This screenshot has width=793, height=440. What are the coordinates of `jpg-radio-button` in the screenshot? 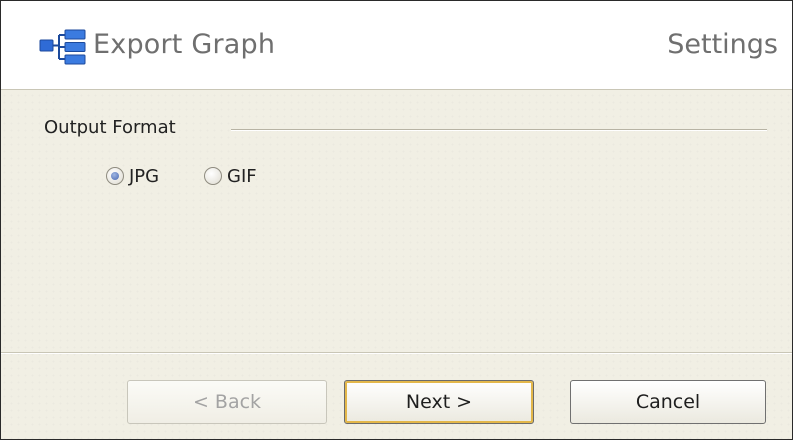 It's located at (115, 176).